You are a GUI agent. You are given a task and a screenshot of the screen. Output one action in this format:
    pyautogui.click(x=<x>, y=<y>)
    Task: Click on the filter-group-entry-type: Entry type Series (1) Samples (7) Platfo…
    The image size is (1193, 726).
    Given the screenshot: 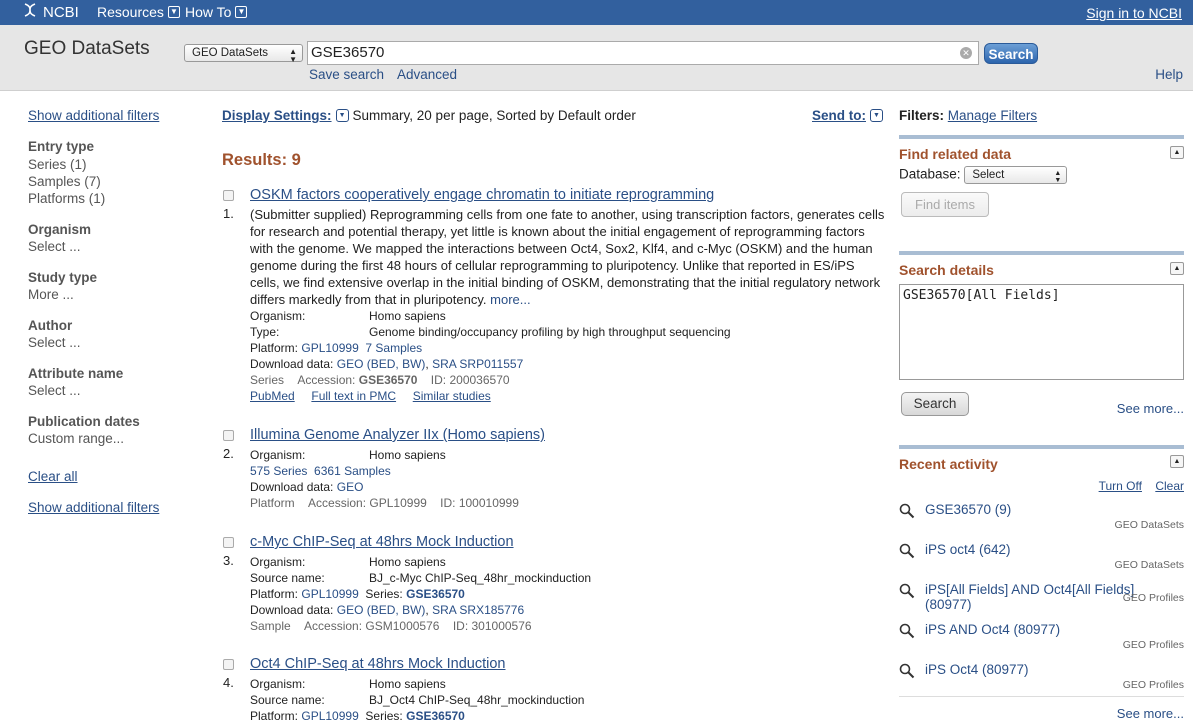 What is the action you would take?
    pyautogui.click(x=113, y=172)
    